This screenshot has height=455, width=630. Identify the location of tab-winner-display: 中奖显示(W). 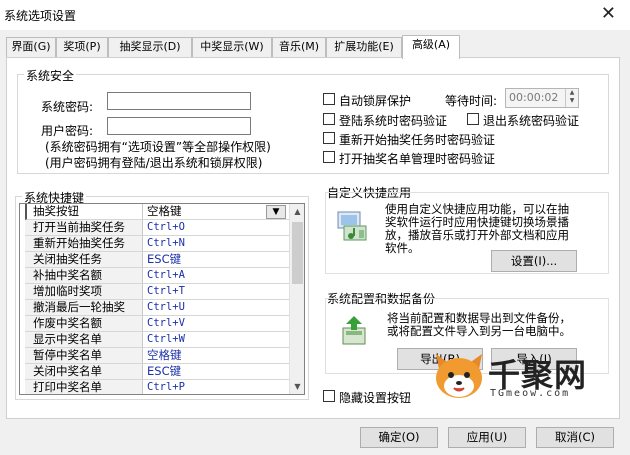
(232, 47).